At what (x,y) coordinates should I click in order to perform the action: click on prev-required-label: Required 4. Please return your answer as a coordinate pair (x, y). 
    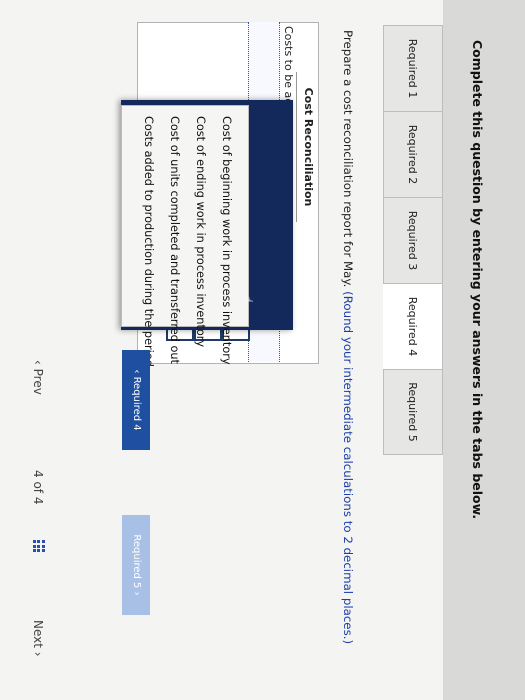
    Looking at the image, I should click on (136, 403).